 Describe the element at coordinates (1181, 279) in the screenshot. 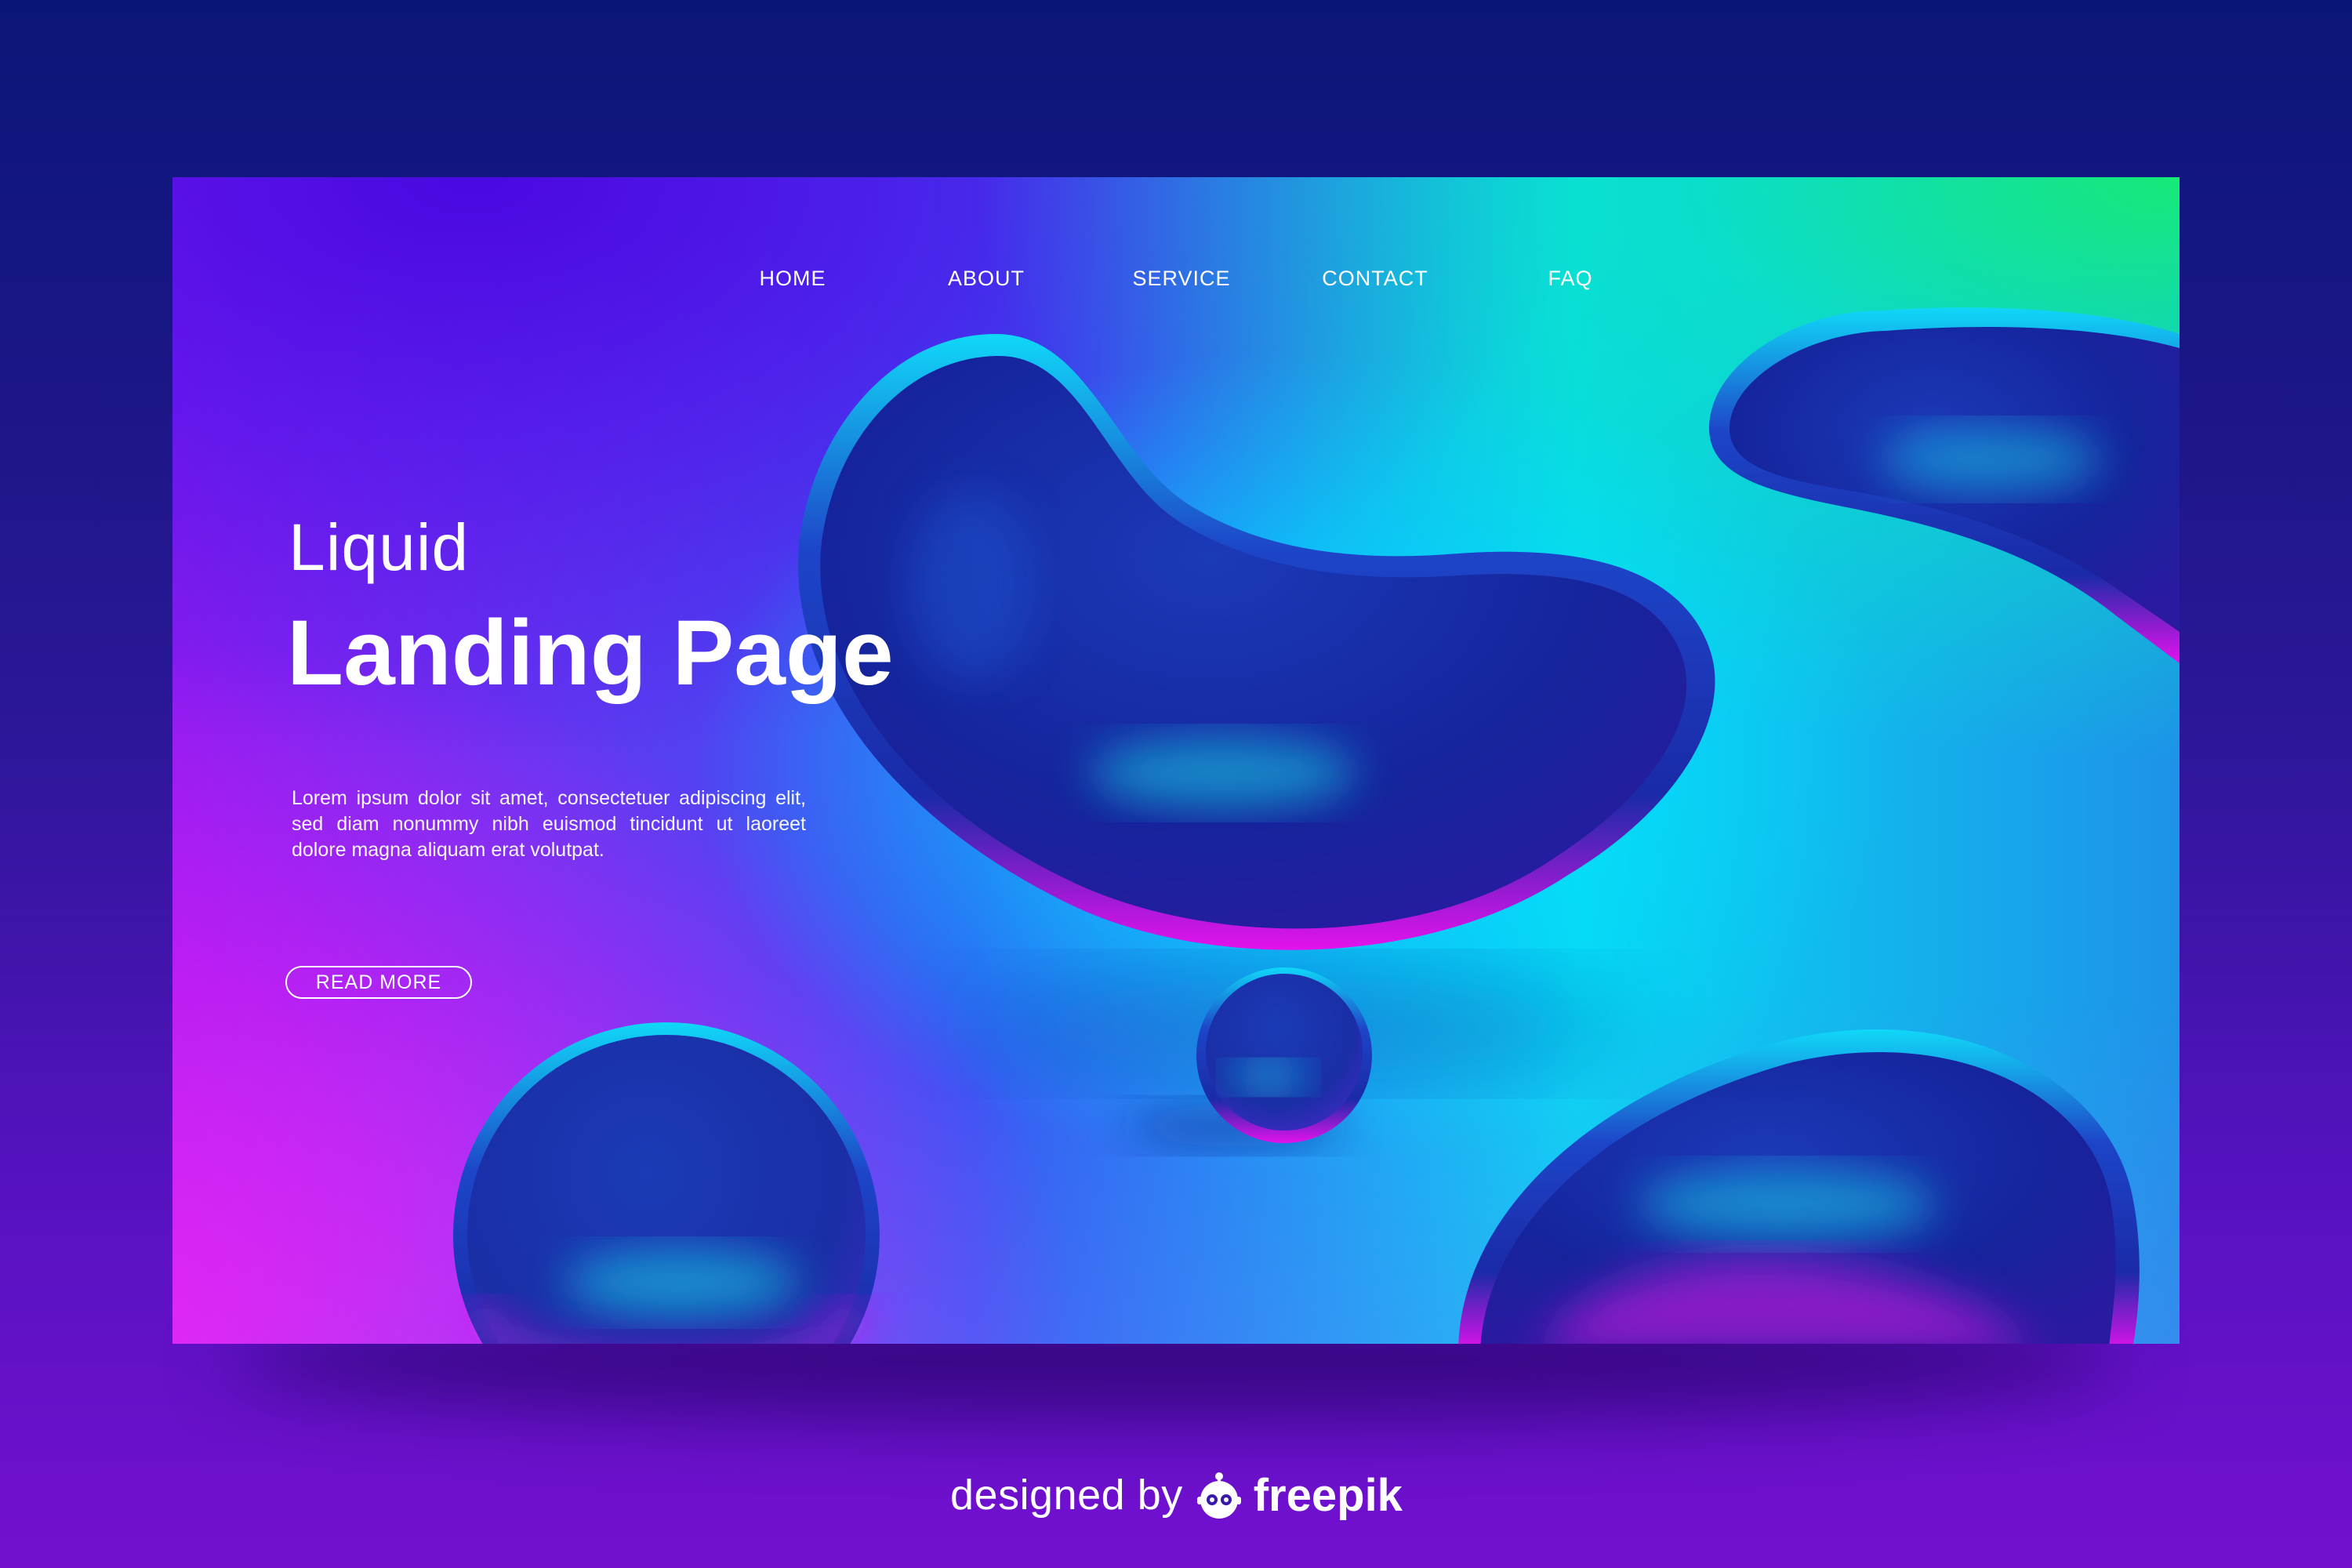

I see `nav-link-service: SERVICE` at that location.